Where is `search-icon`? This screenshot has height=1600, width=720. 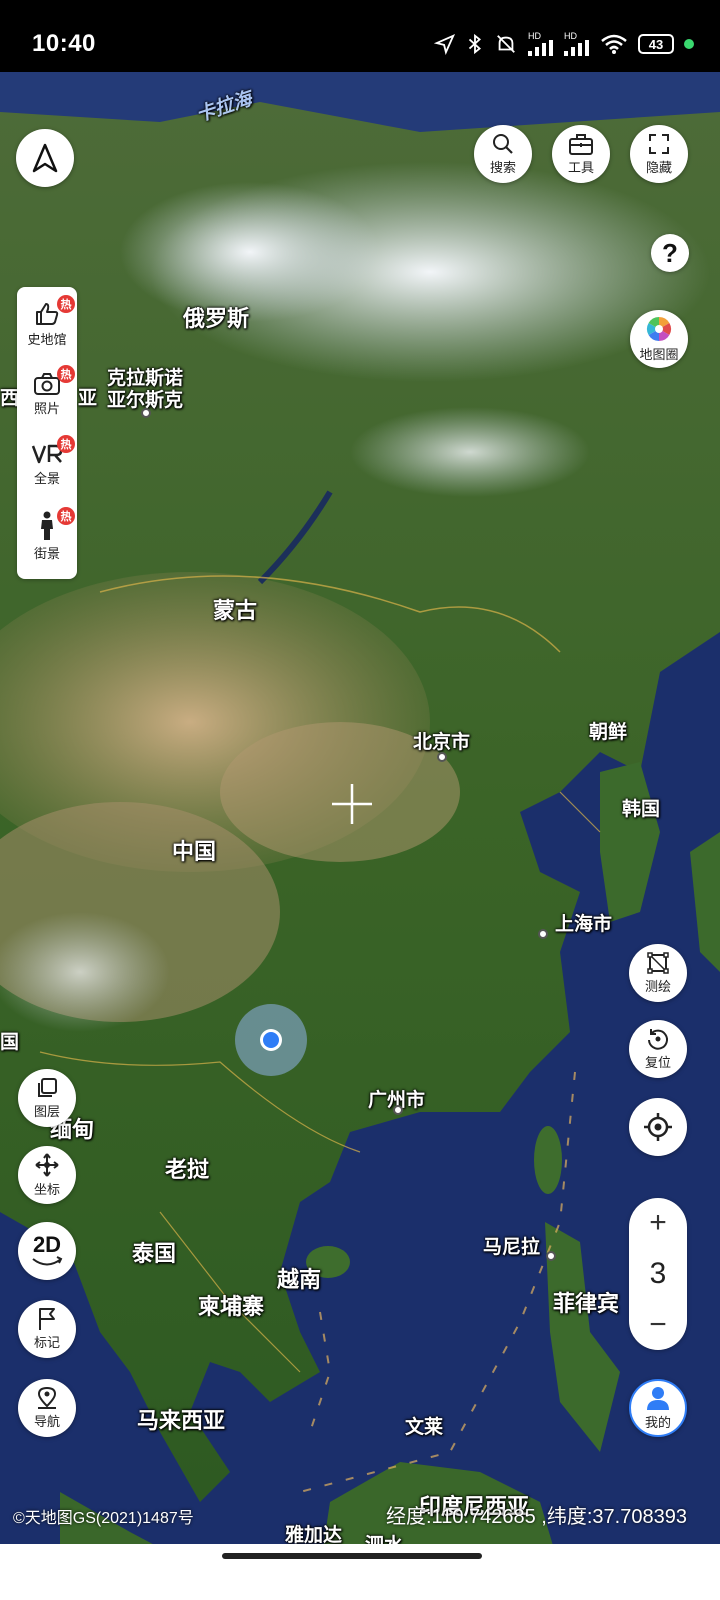 search-icon is located at coordinates (503, 144).